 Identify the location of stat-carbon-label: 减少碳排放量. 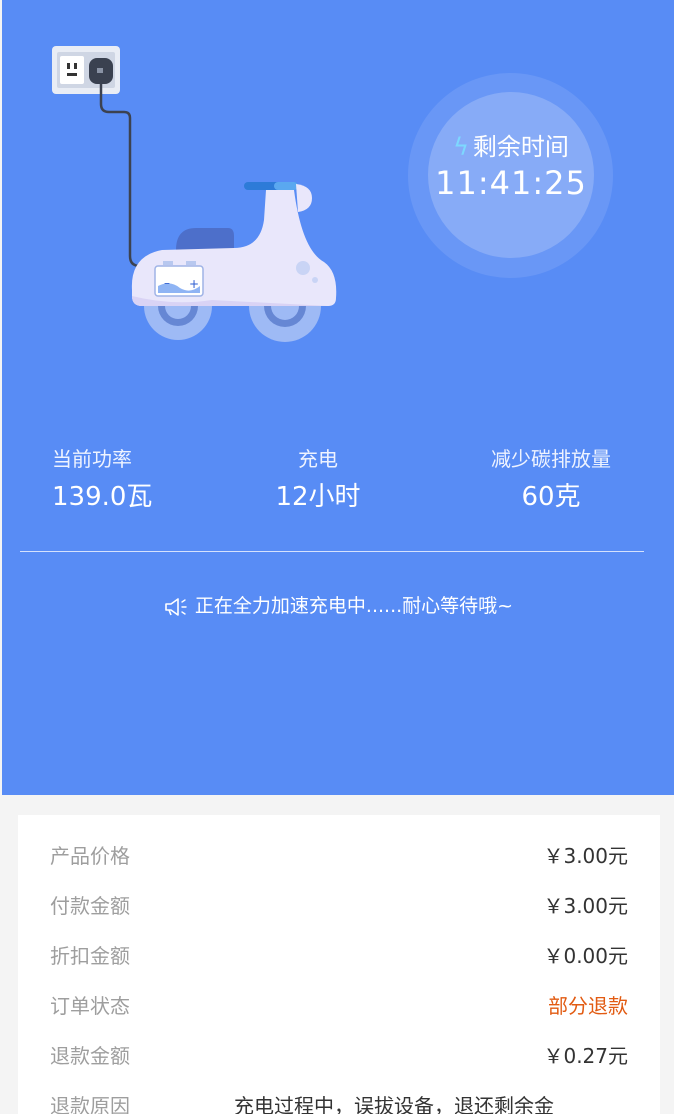
(551, 459).